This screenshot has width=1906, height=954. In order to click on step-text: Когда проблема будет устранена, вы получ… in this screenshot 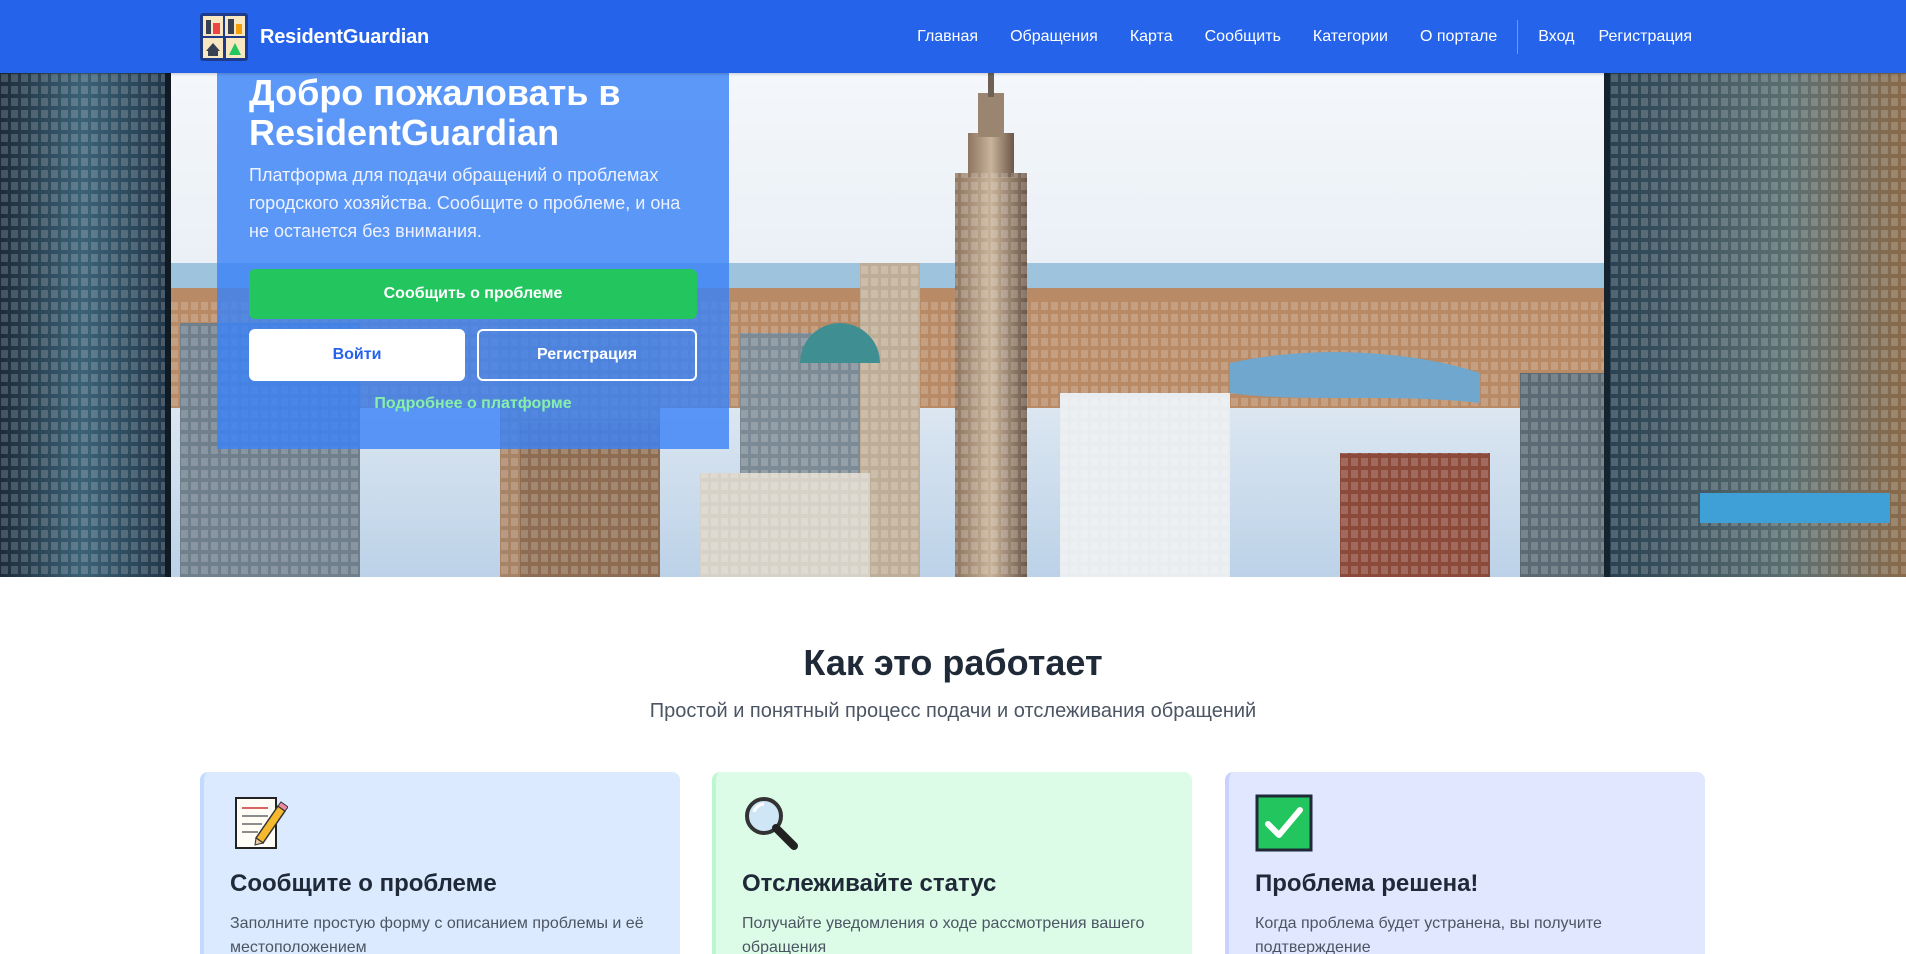, I will do `click(1428, 934)`.